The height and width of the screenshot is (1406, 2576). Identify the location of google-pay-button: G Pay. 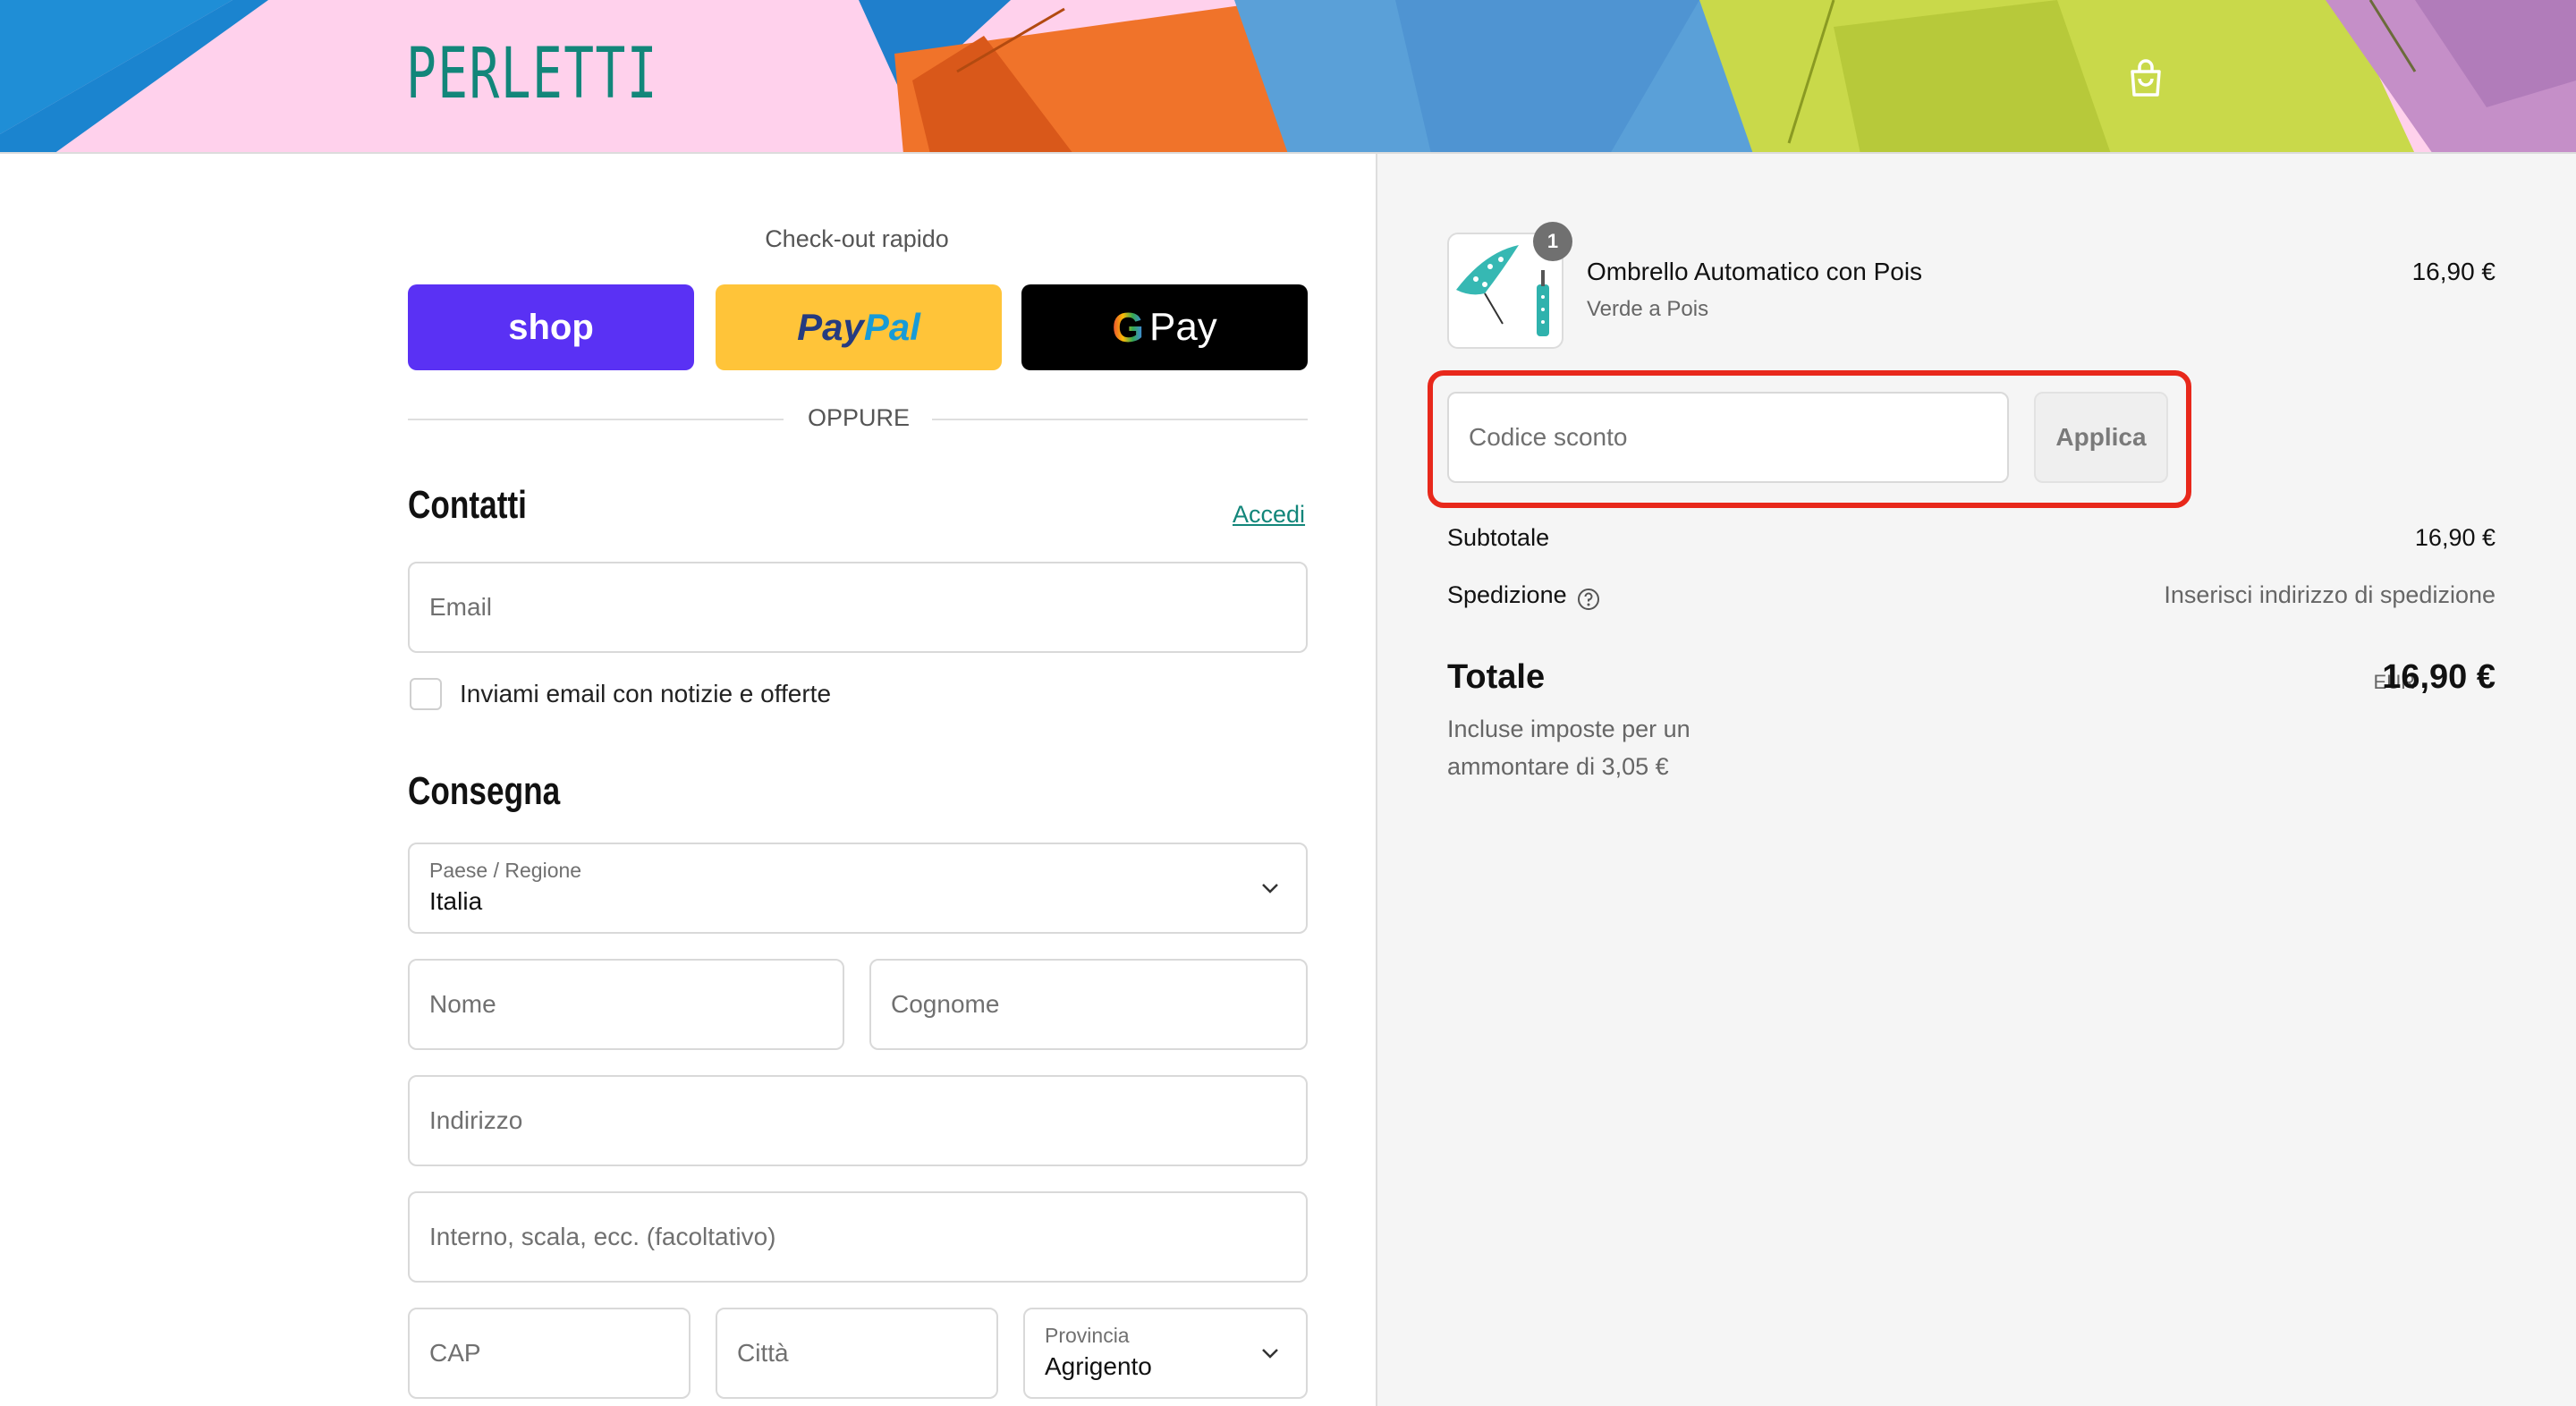
(1164, 327).